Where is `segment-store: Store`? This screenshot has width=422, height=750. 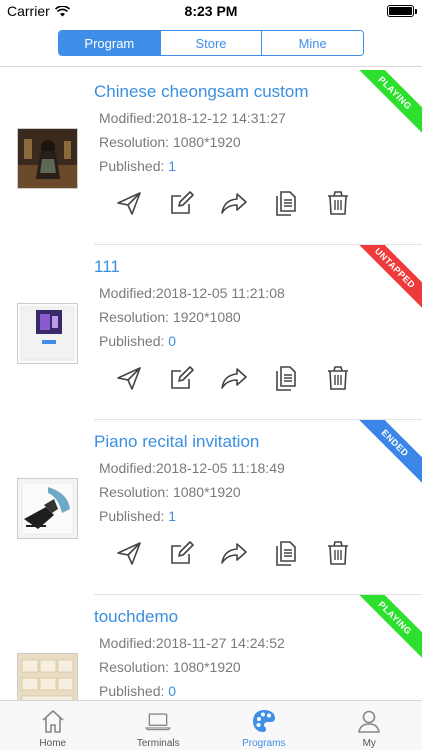 segment-store: Store is located at coordinates (211, 43).